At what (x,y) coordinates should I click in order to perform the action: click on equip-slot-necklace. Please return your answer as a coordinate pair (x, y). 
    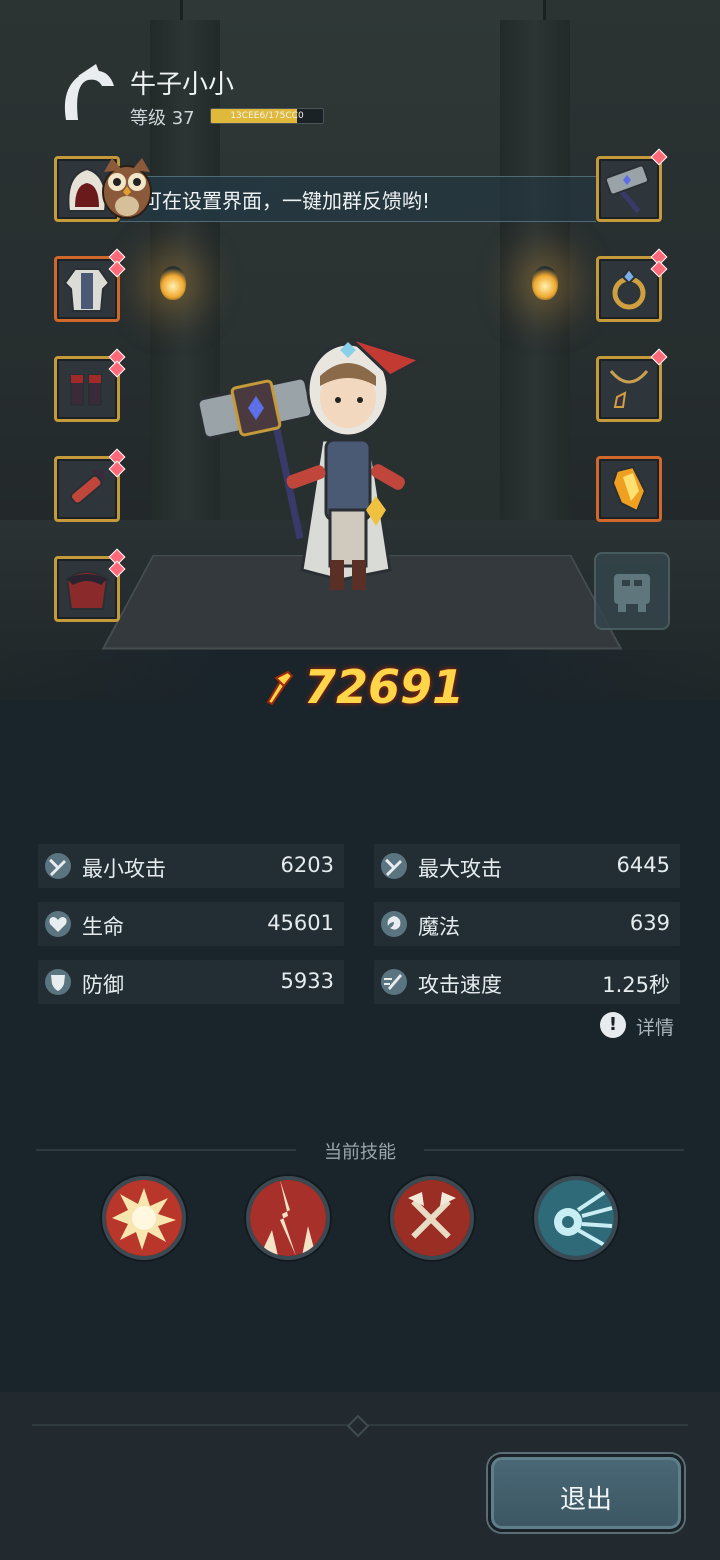
    Looking at the image, I should click on (632, 385).